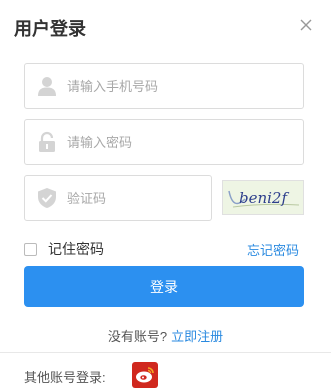 Image resolution: width=331 pixels, height=389 pixels. I want to click on remember-label: 记住密码, so click(76, 249).